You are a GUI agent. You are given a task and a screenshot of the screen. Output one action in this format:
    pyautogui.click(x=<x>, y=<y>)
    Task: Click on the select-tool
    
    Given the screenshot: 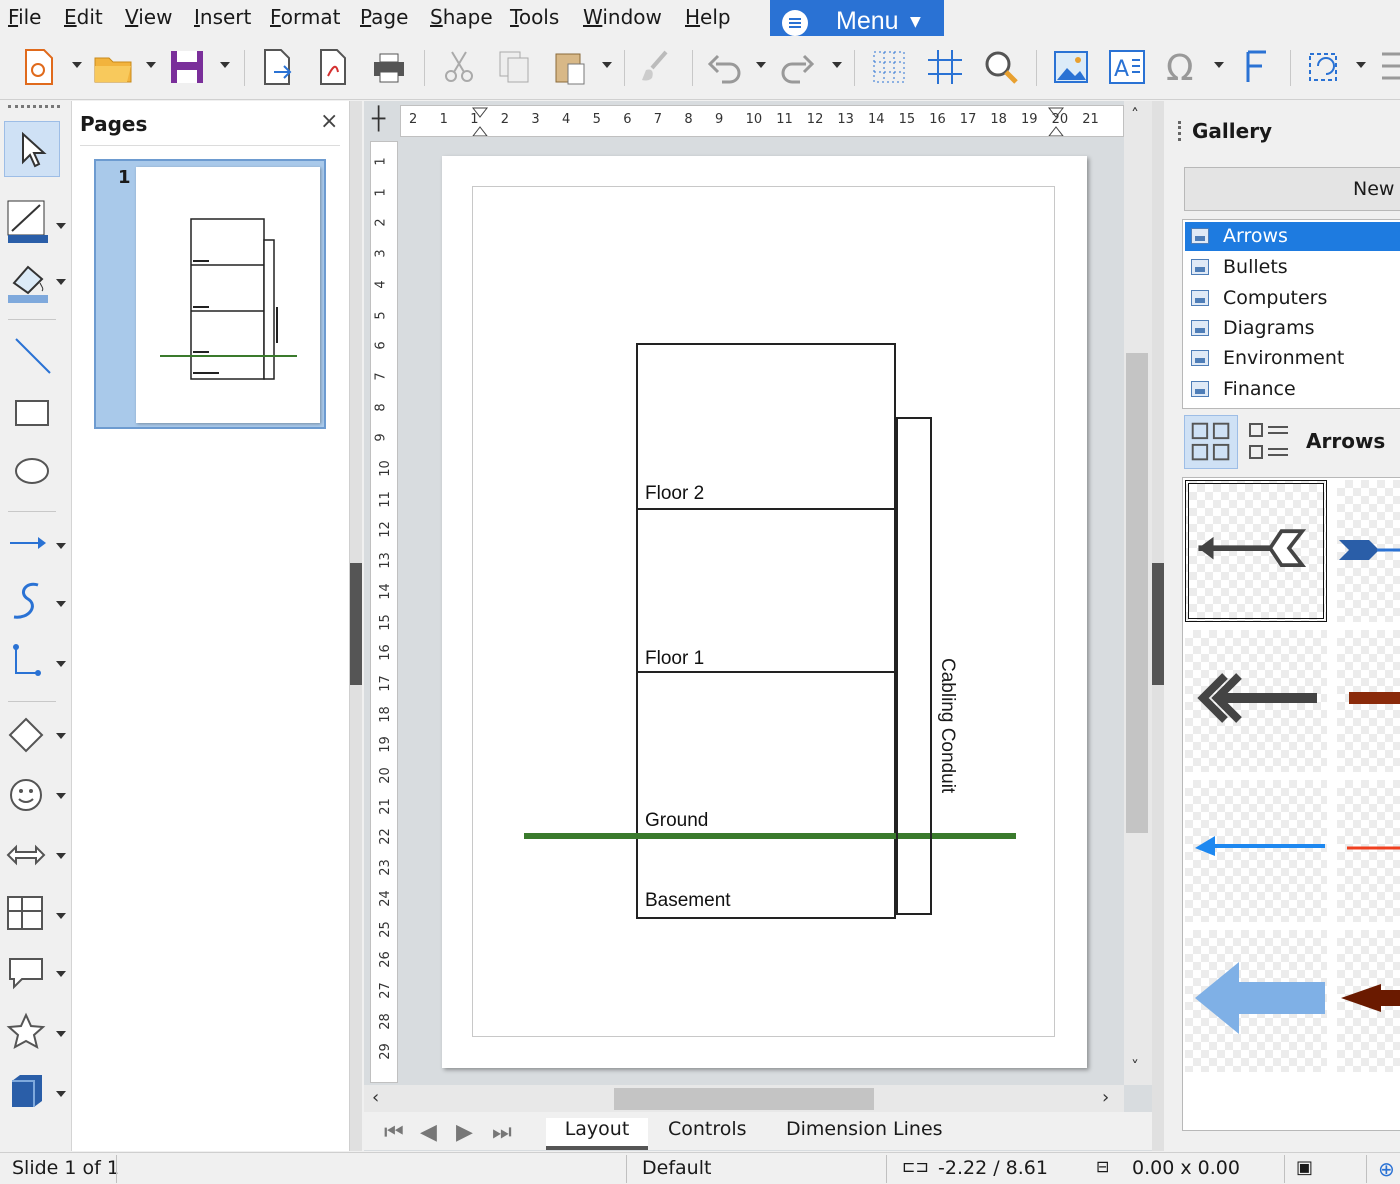 What is the action you would take?
    pyautogui.click(x=32, y=149)
    